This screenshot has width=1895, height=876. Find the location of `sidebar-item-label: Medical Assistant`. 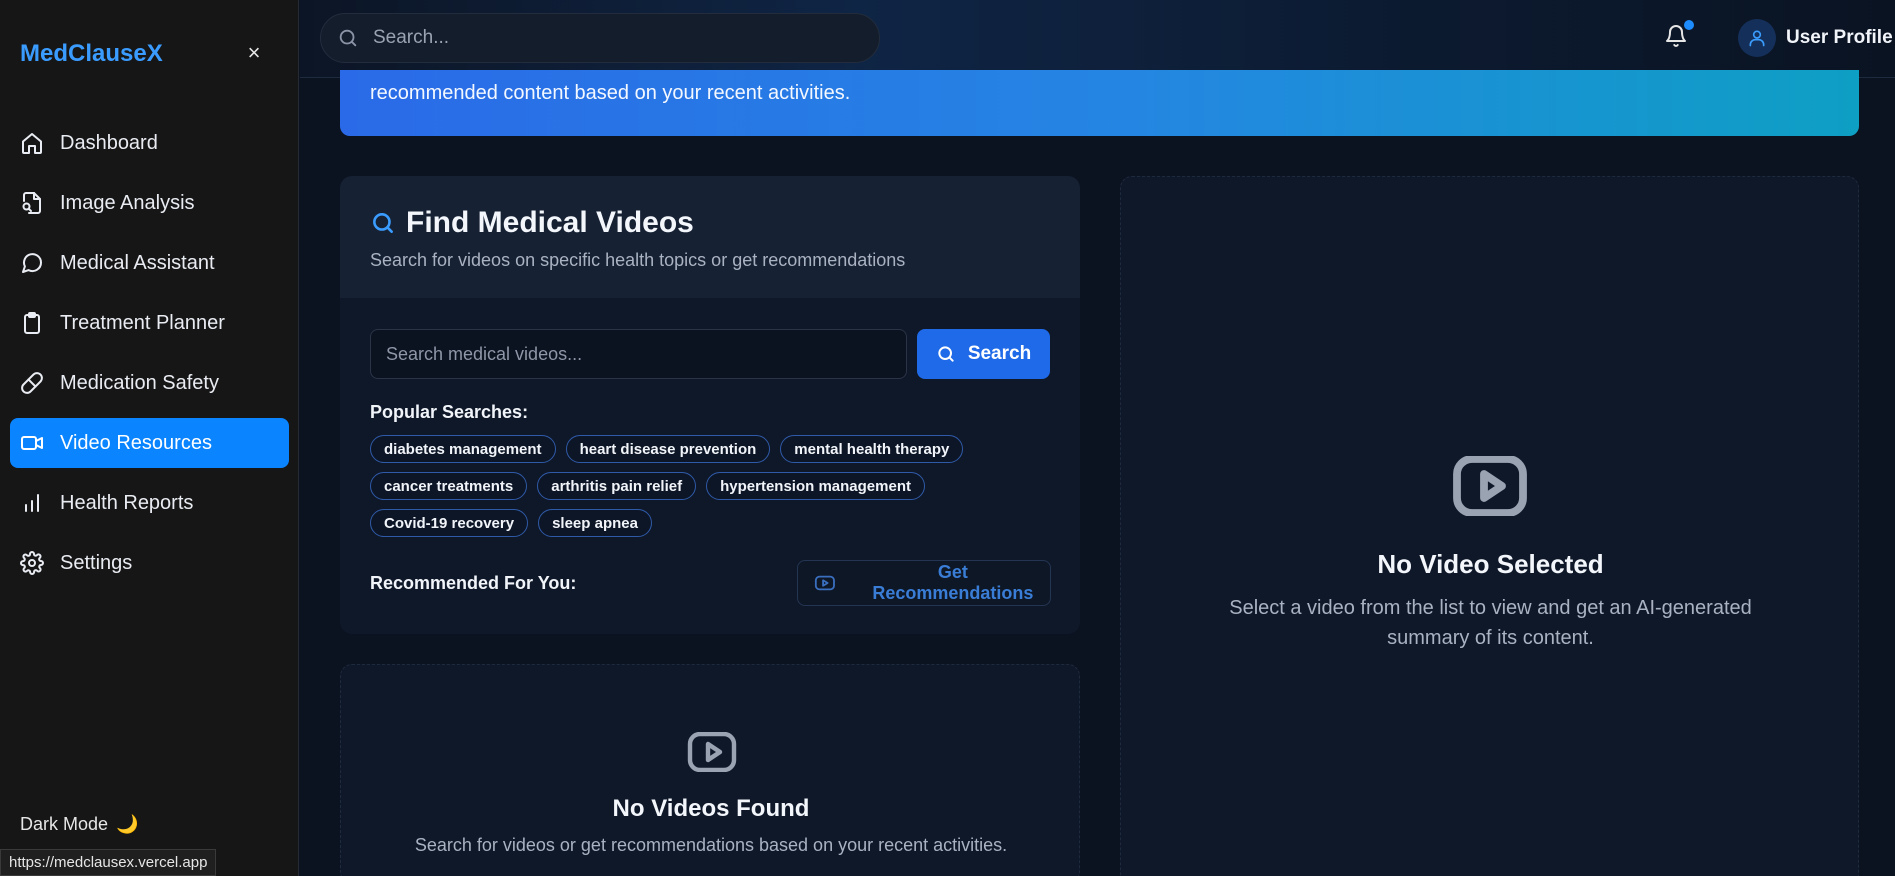

sidebar-item-label: Medical Assistant is located at coordinates (137, 262).